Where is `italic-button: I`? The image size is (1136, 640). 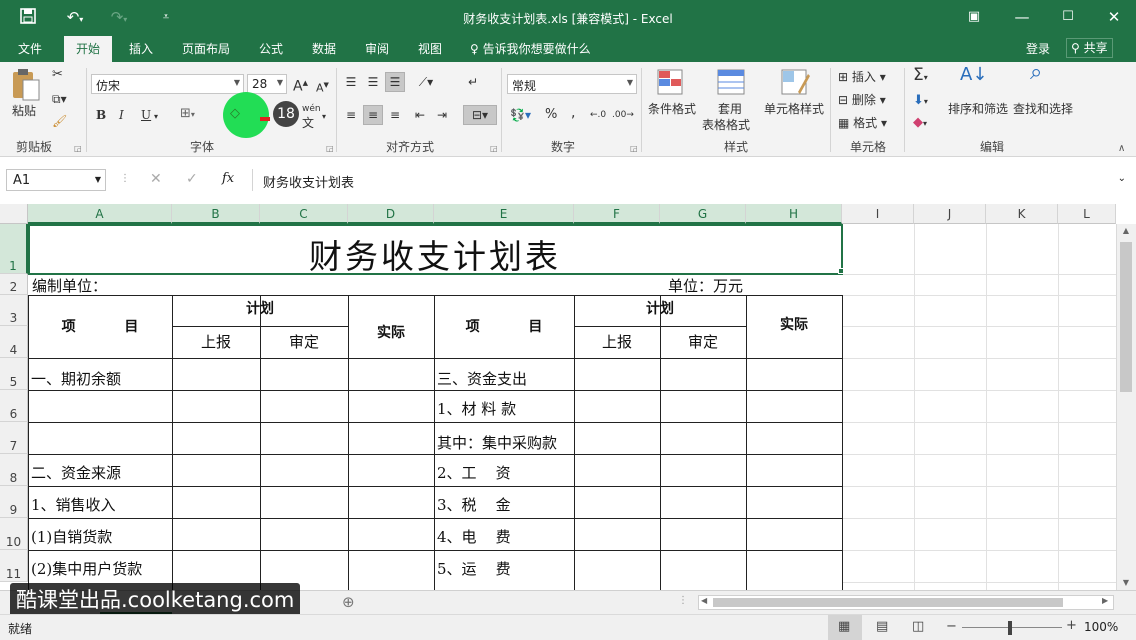
italic-button: I is located at coordinates (121, 115).